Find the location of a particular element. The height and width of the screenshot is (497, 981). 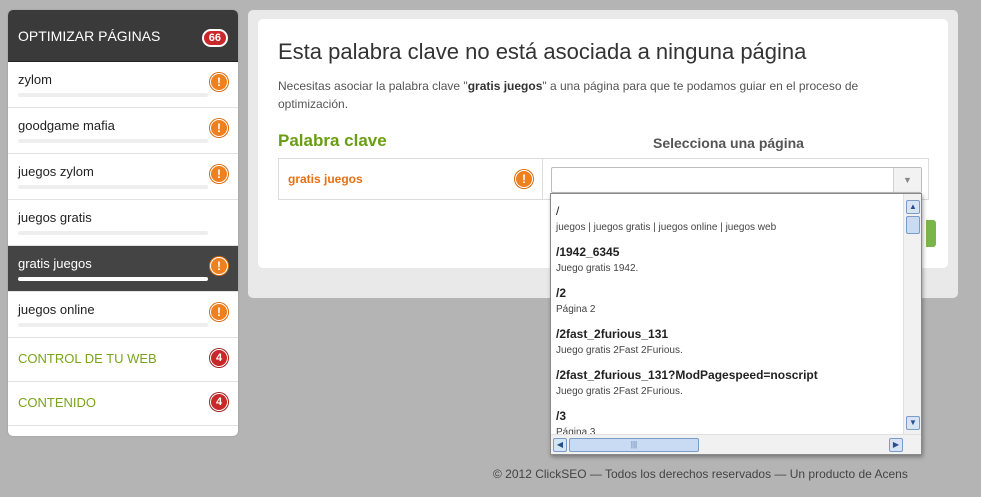

scroll-up-icon: ▲ is located at coordinates (913, 207).